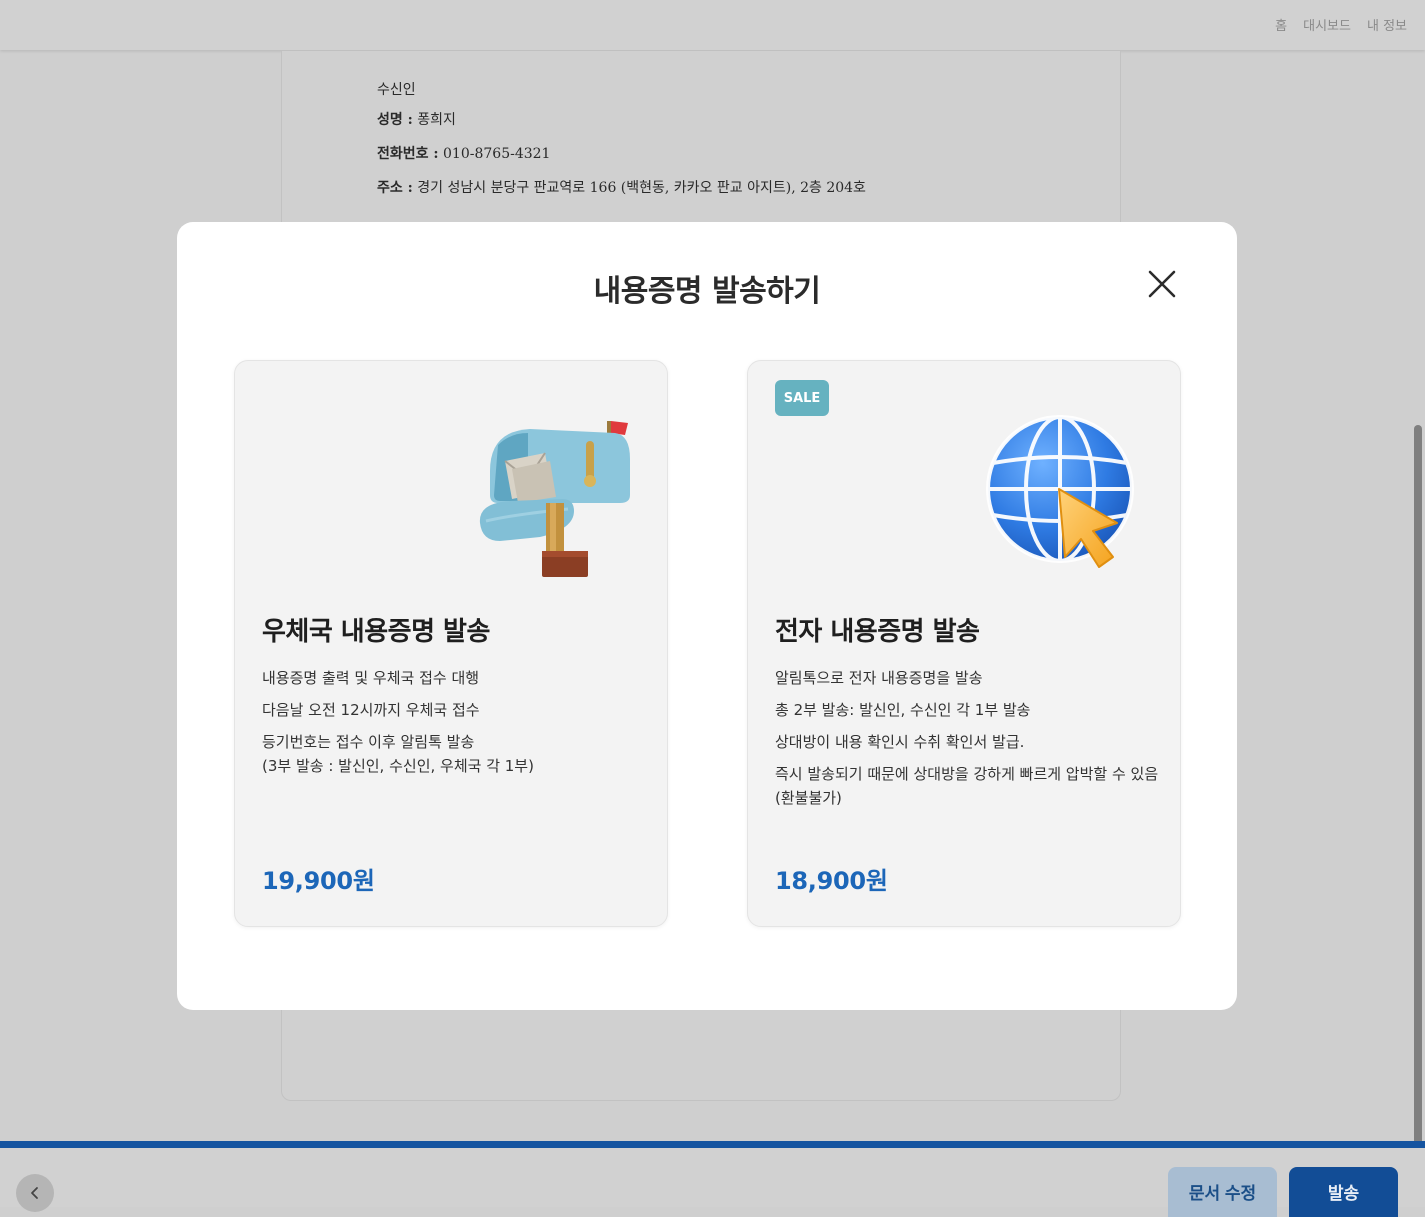  What do you see at coordinates (396, 90) in the screenshot?
I see `recipient-heading: 수신인` at bounding box center [396, 90].